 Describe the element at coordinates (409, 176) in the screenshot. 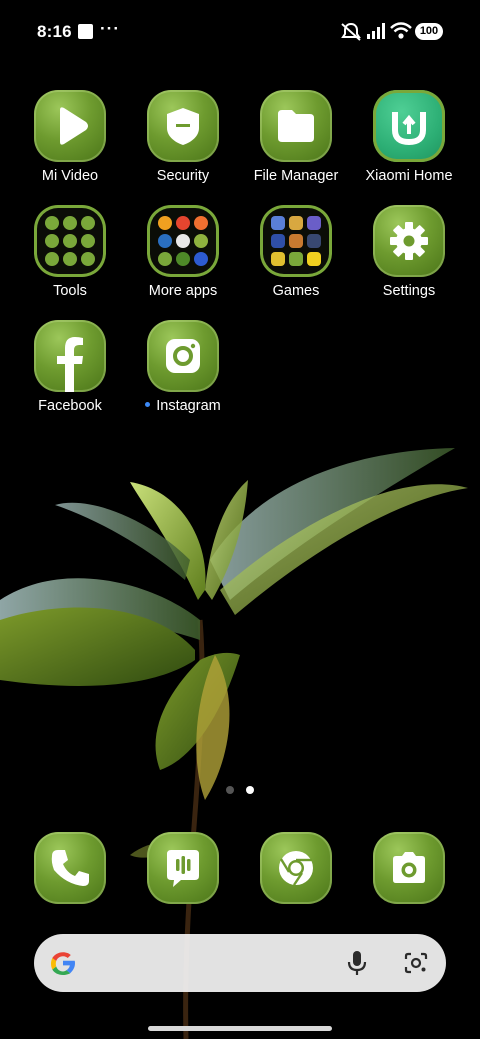

I see `app-label: Xiaomi Home` at that location.